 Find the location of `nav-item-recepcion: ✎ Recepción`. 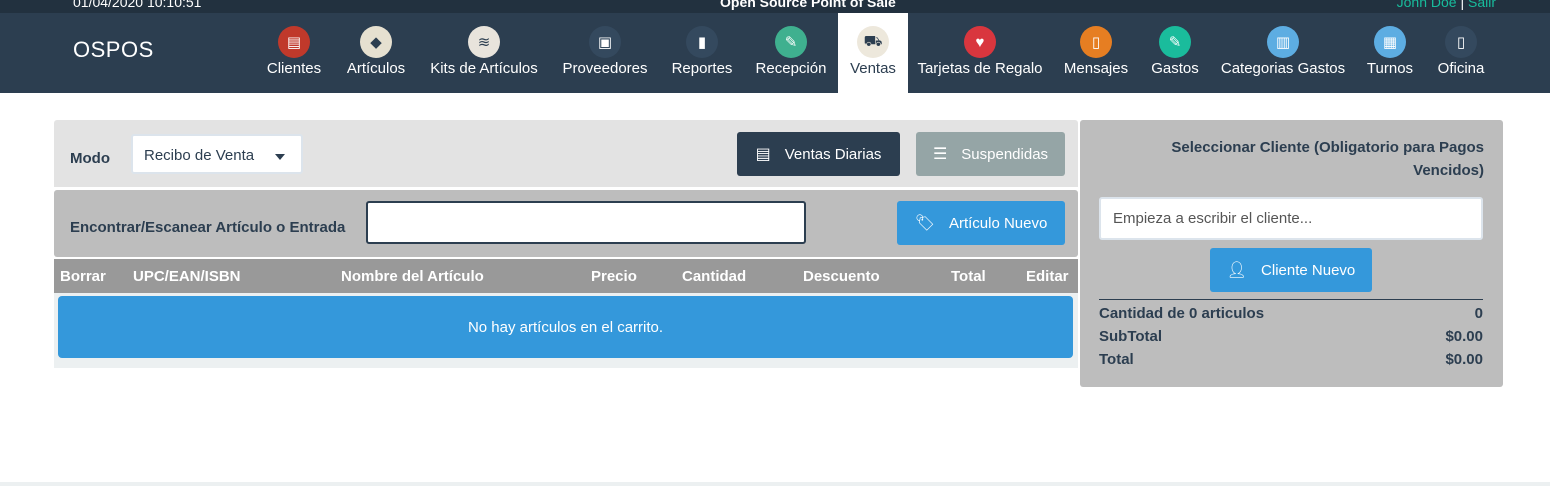

nav-item-recepcion: ✎ Recepción is located at coordinates (791, 53).